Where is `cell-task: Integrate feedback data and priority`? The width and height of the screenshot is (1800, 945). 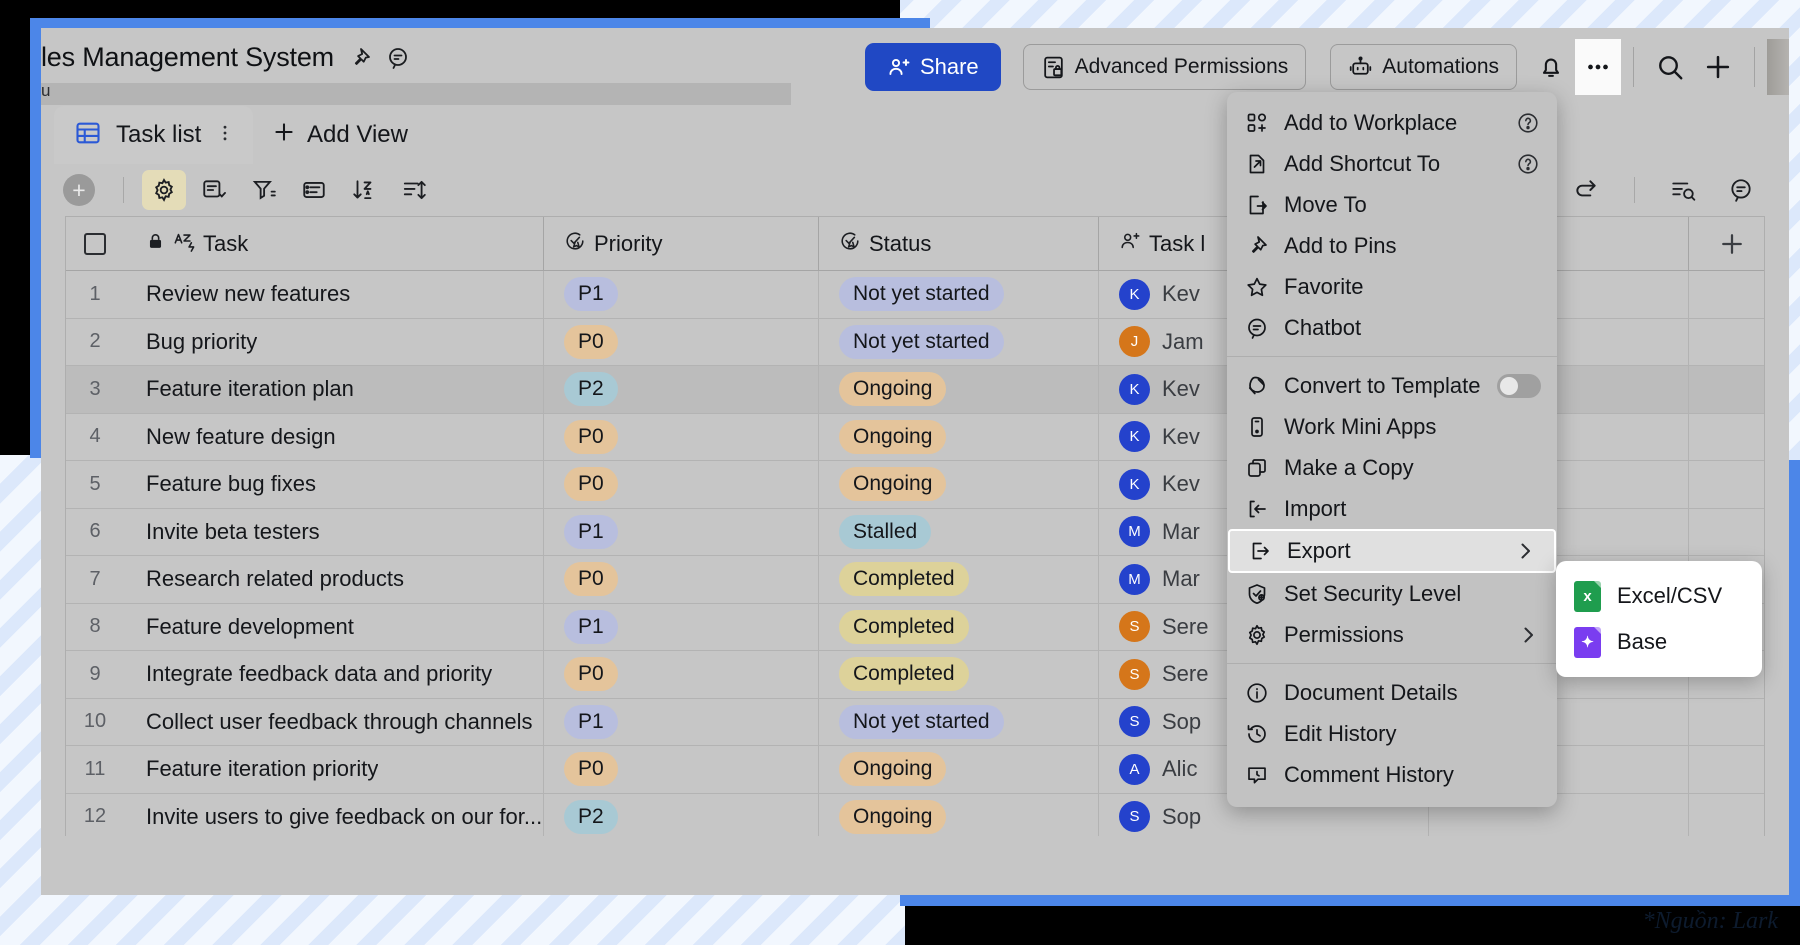 cell-task: Integrate feedback data and priority is located at coordinates (319, 674).